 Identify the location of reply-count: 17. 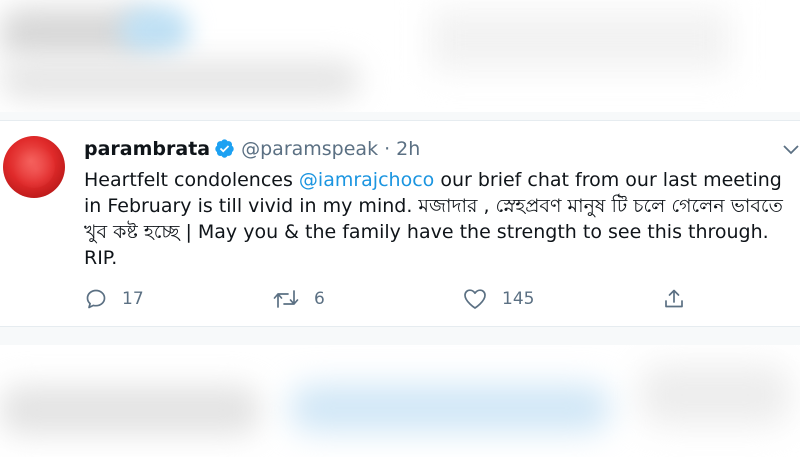
(133, 299).